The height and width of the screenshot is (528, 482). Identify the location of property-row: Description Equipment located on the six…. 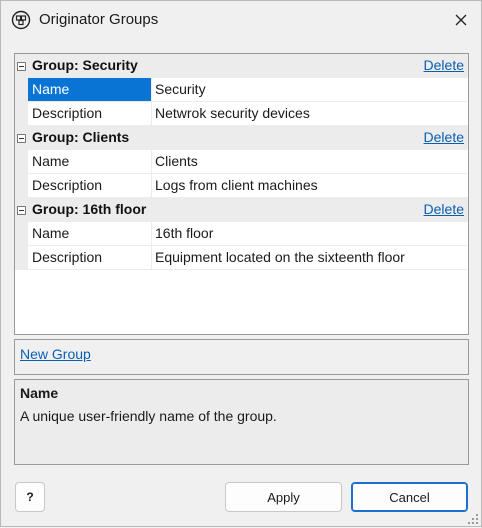
(241, 258).